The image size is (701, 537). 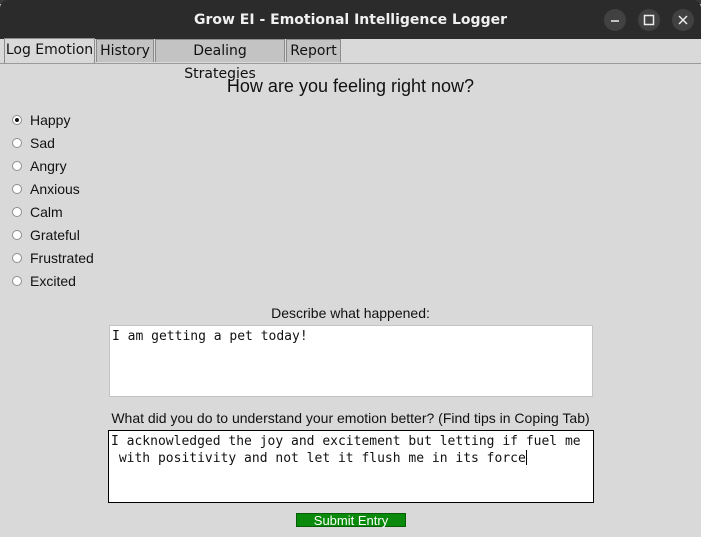 I want to click on tab-dealing-strategies: Dealing Strategies, so click(x=220, y=60).